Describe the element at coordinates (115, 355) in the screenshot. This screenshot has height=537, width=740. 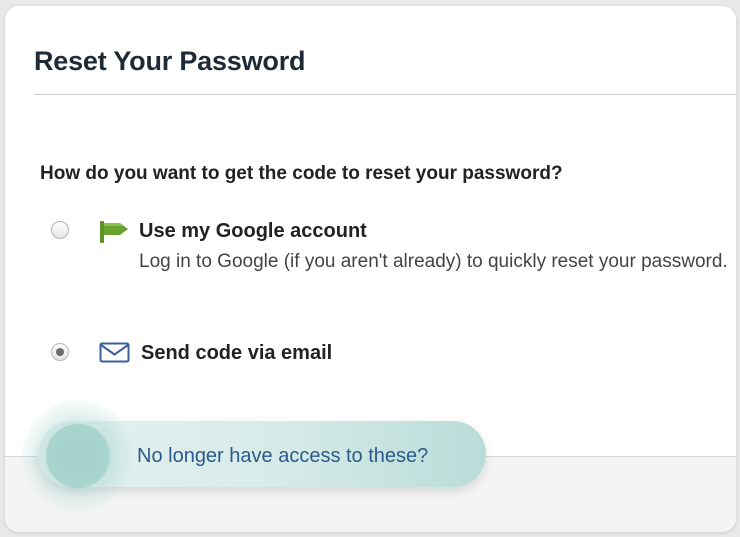
I see `envelope-icon` at that location.